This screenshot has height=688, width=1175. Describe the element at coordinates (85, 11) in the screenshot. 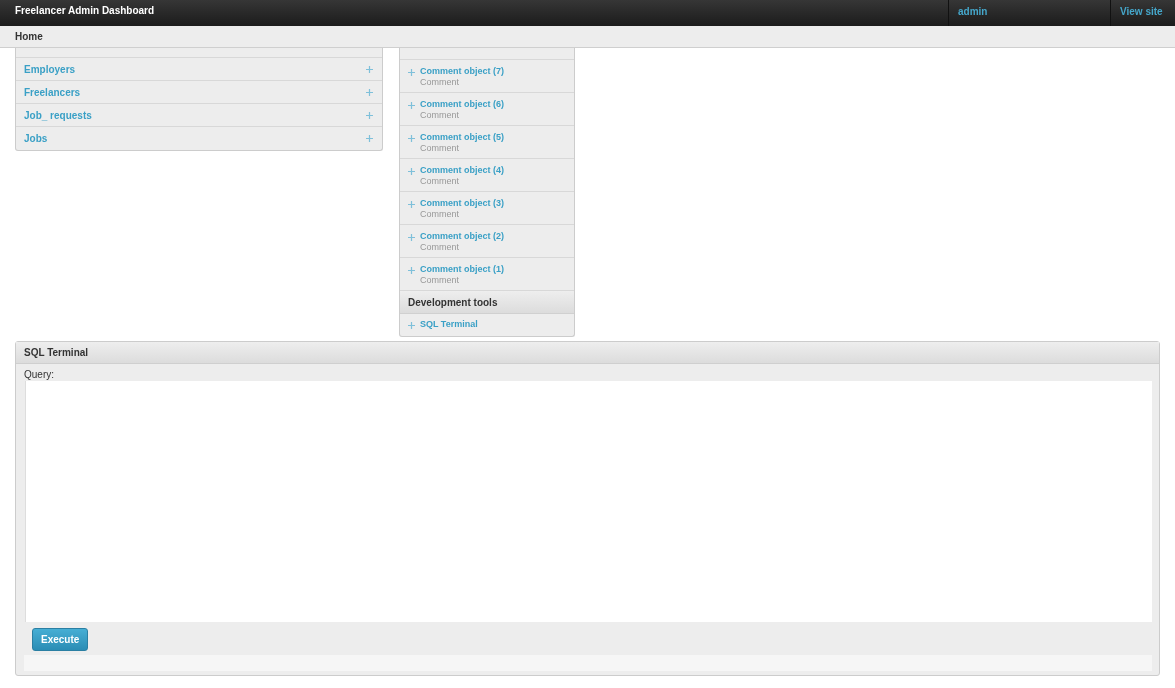

I see `site-title: Freelancer Admin Dashboard` at that location.